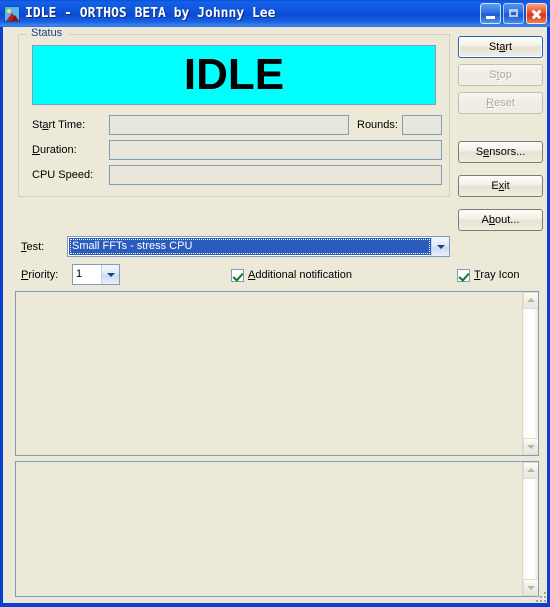 The width and height of the screenshot is (550, 607). What do you see at coordinates (40, 275) in the screenshot?
I see `priority-label: Priority:` at bounding box center [40, 275].